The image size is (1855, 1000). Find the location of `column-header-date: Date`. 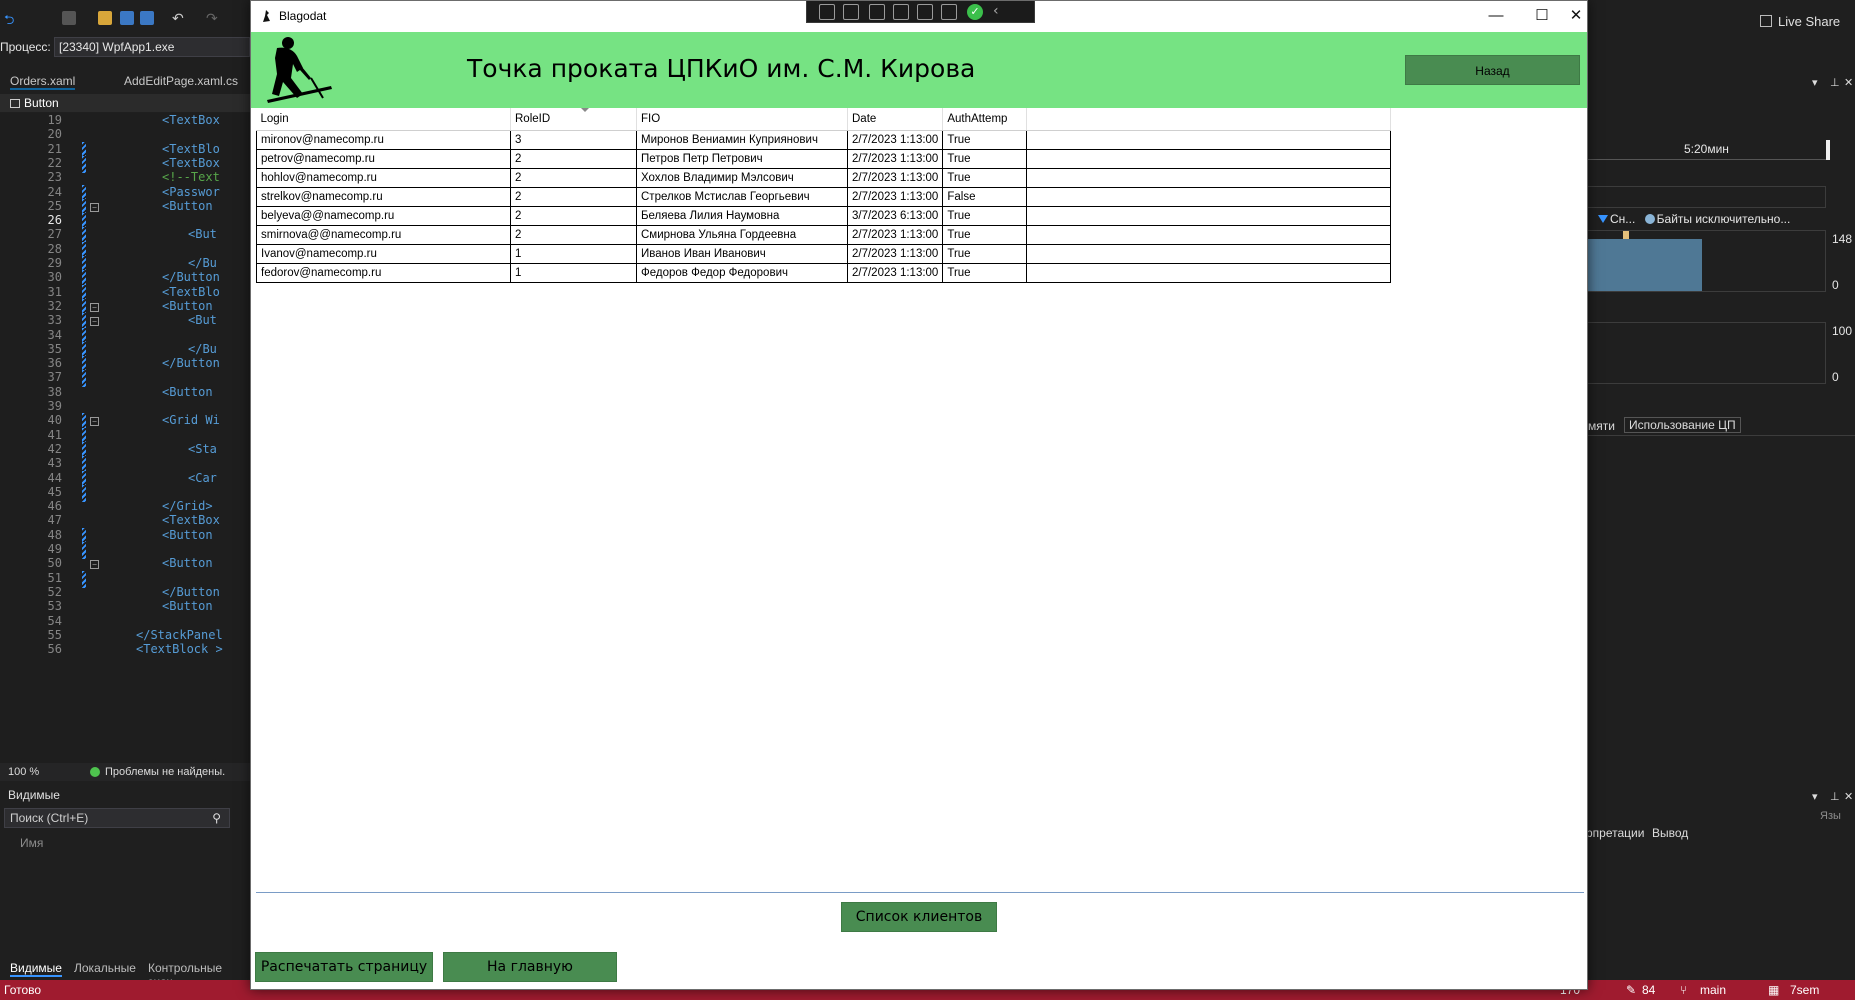

column-header-date: Date is located at coordinates (895, 119).